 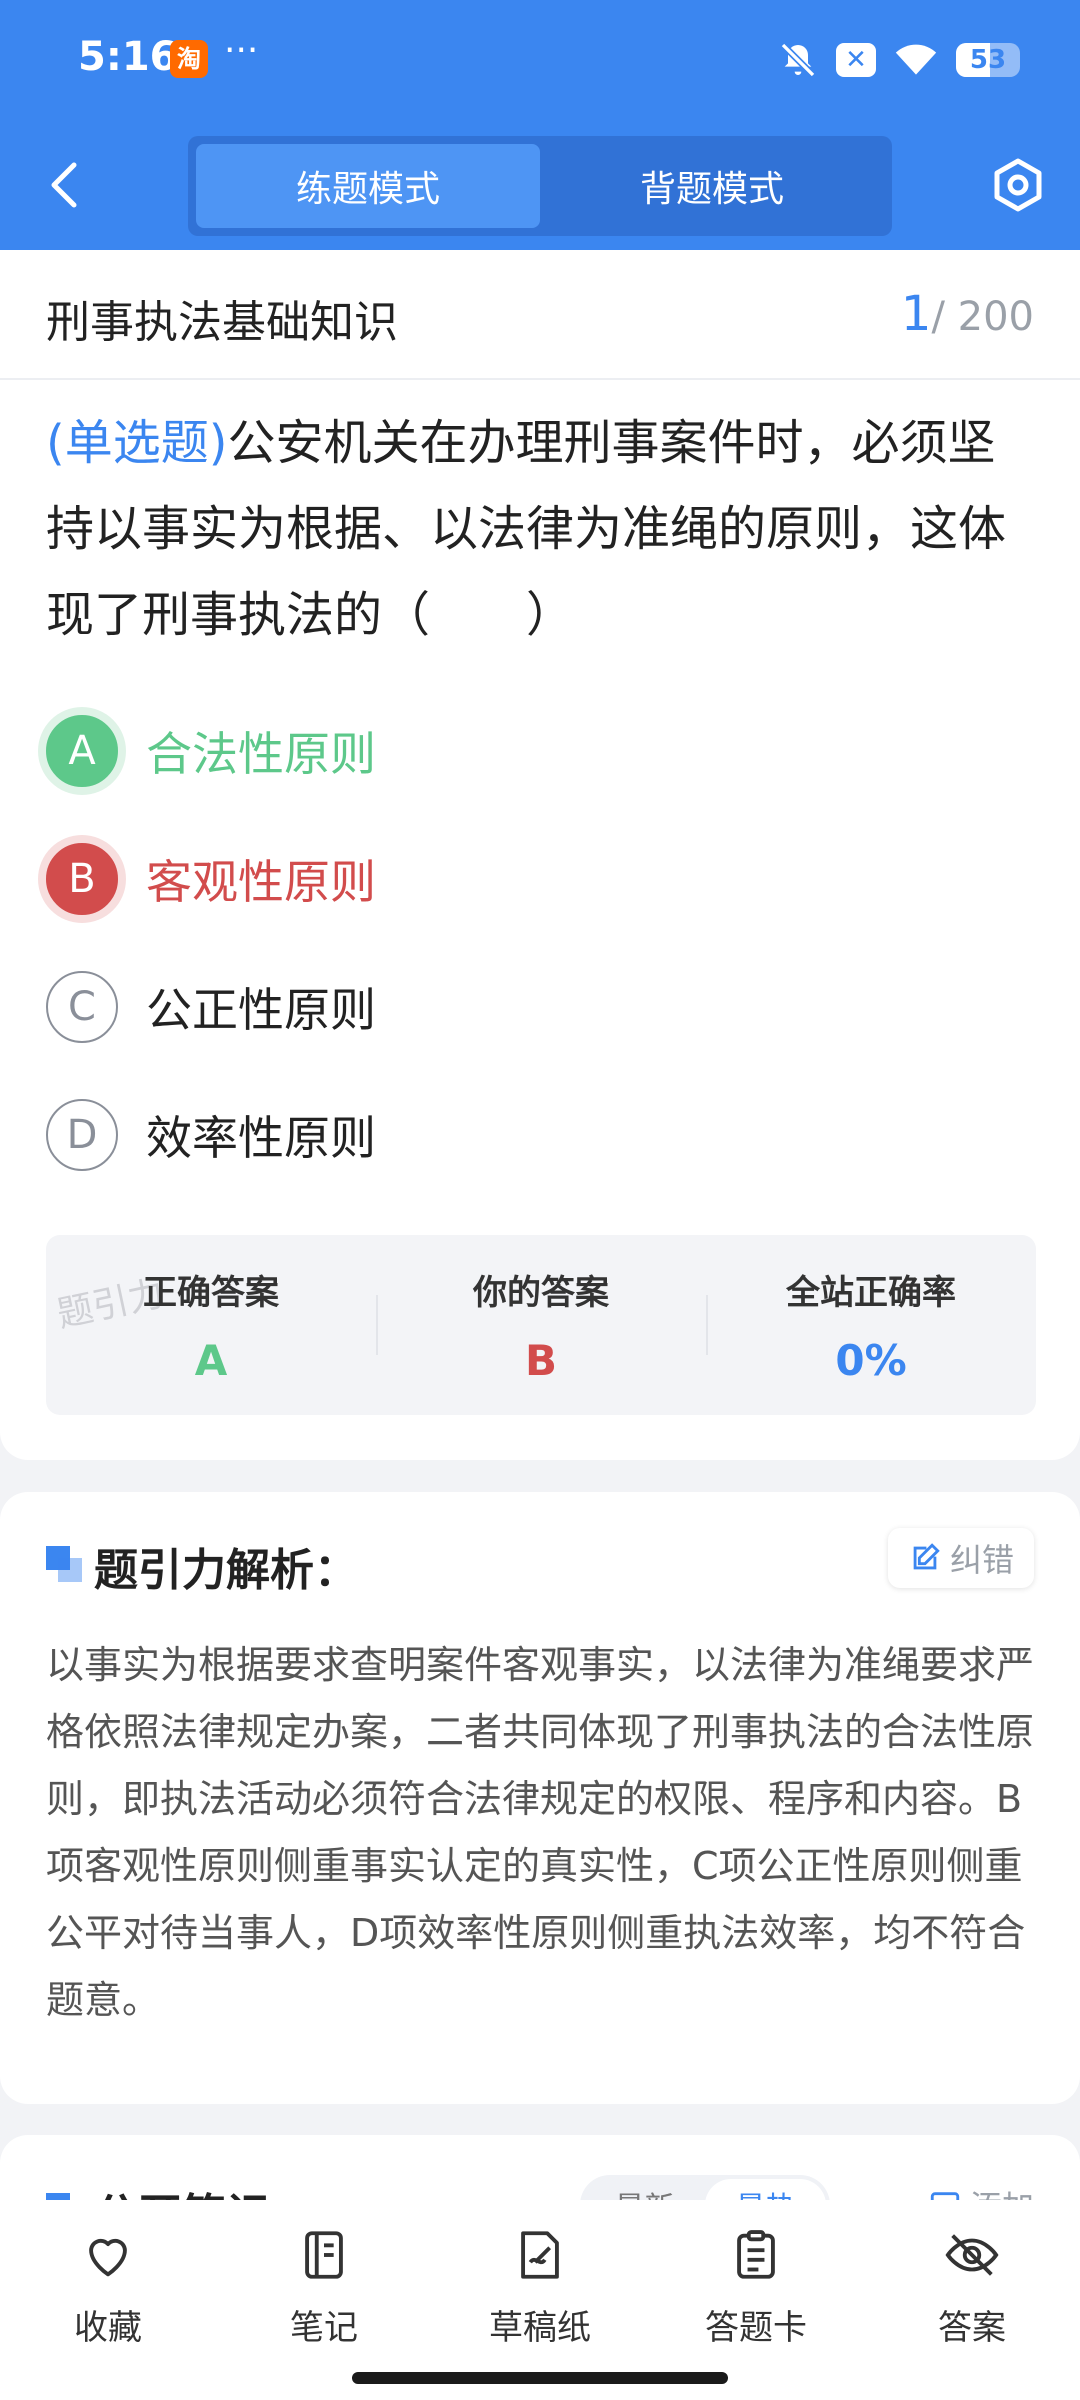 What do you see at coordinates (108, 2300) in the screenshot?
I see `nav-favorite: 收藏` at bounding box center [108, 2300].